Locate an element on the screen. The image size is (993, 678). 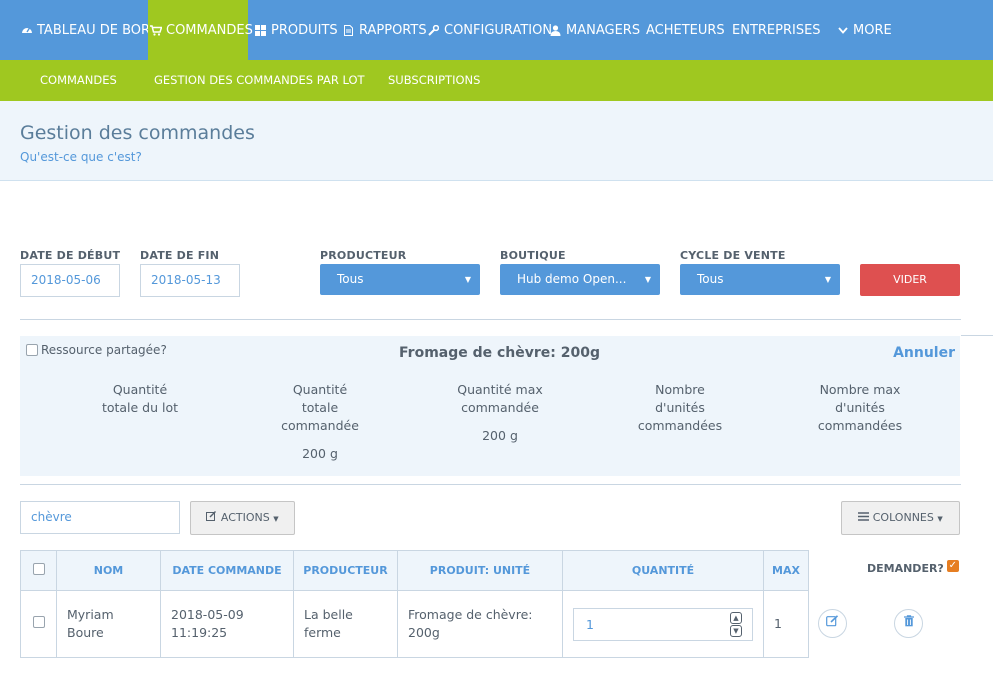
select-all-header is located at coordinates (38, 570).